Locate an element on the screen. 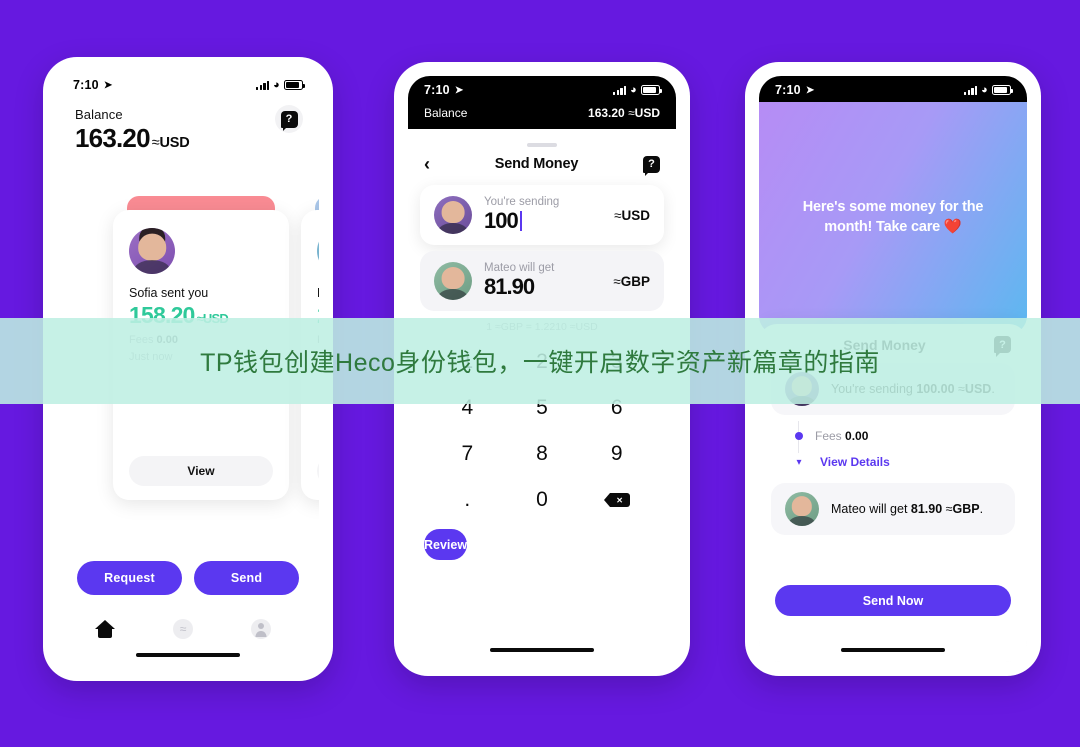 The width and height of the screenshot is (1080, 747). sheet-header: ‹ Send Money ? is located at coordinates (542, 162).